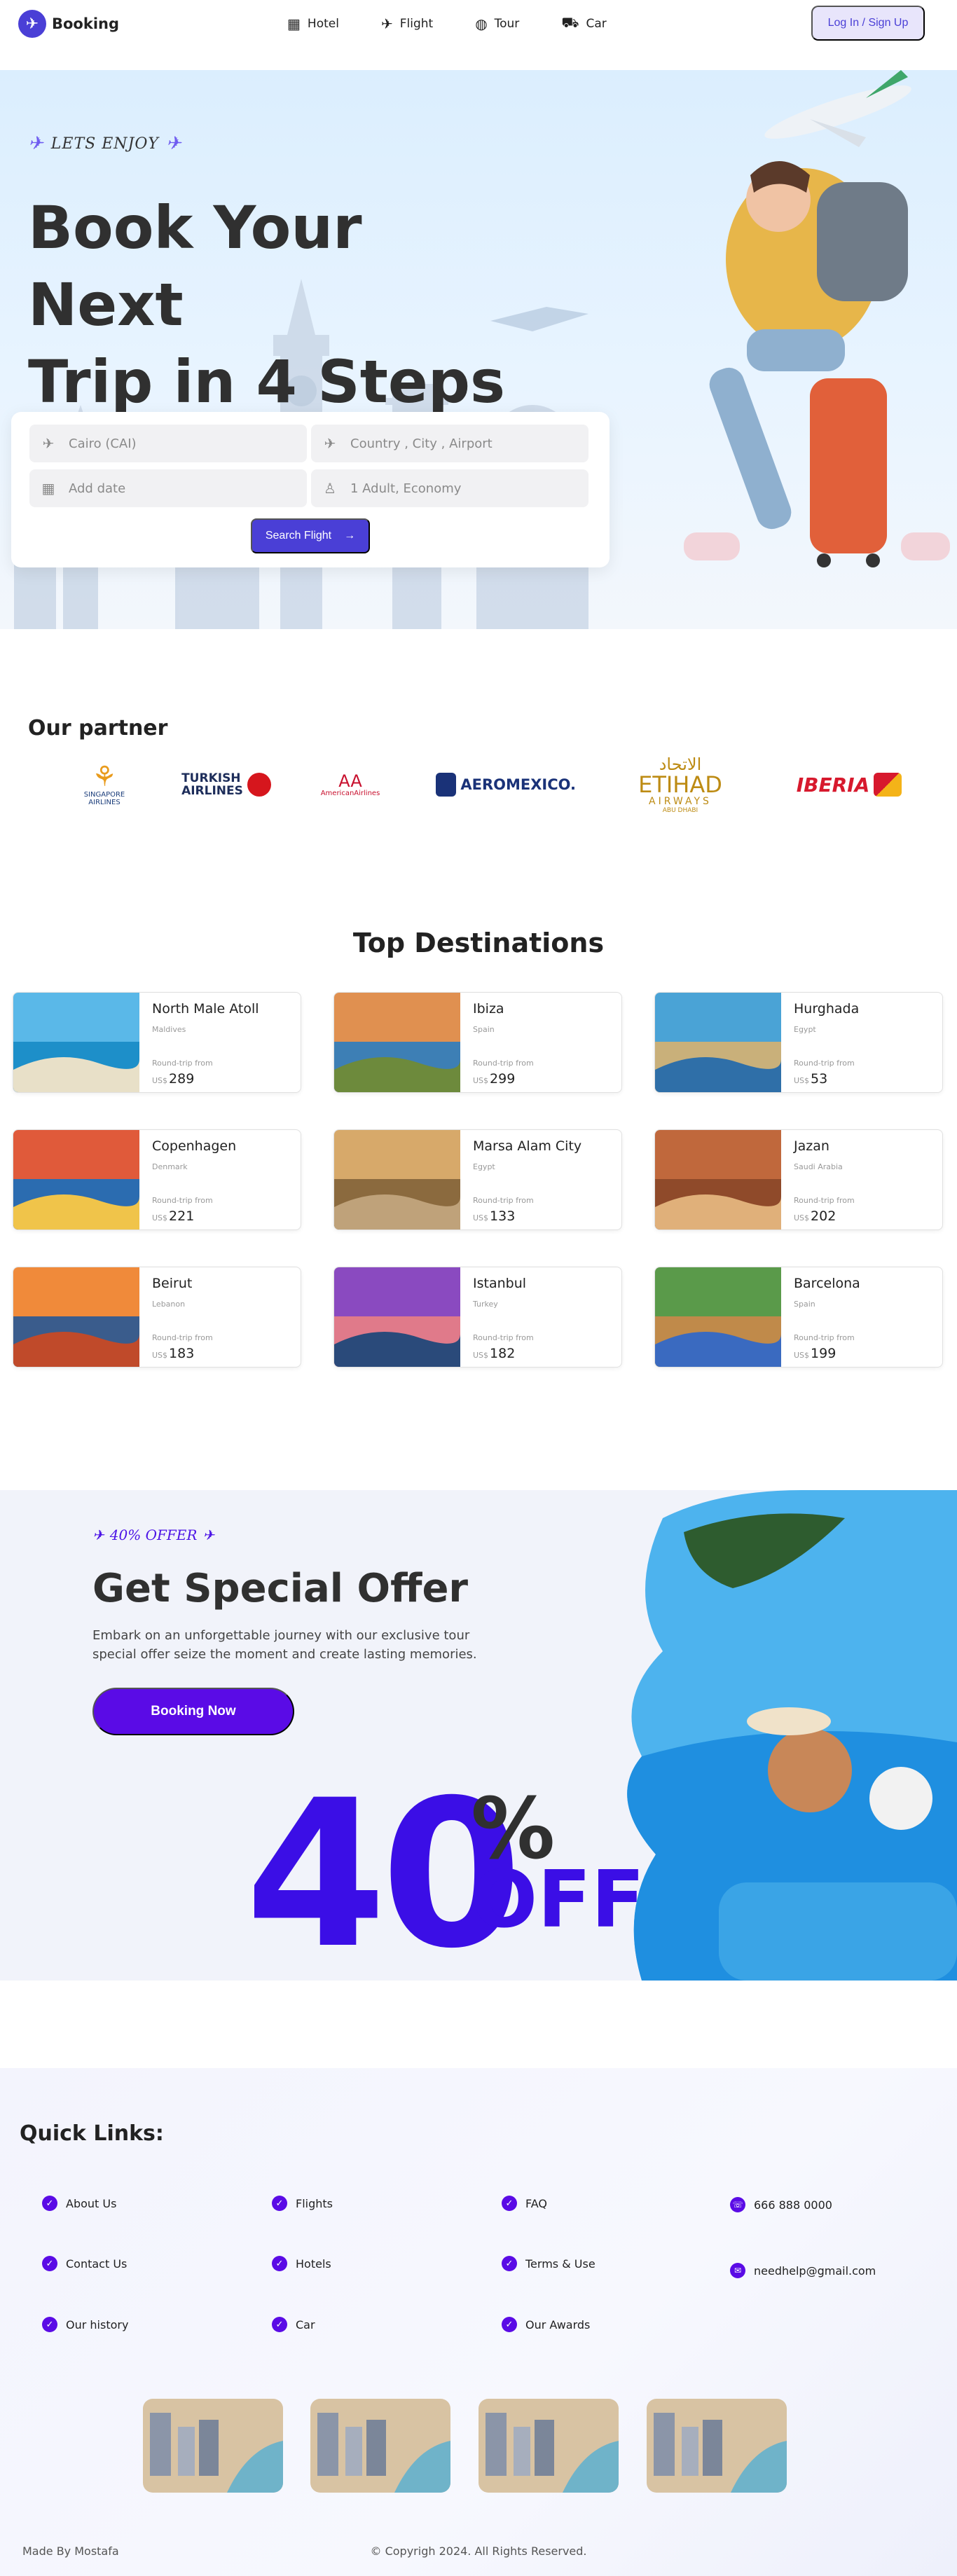  I want to click on link-faq: ✓ FAQ, so click(524, 2203).